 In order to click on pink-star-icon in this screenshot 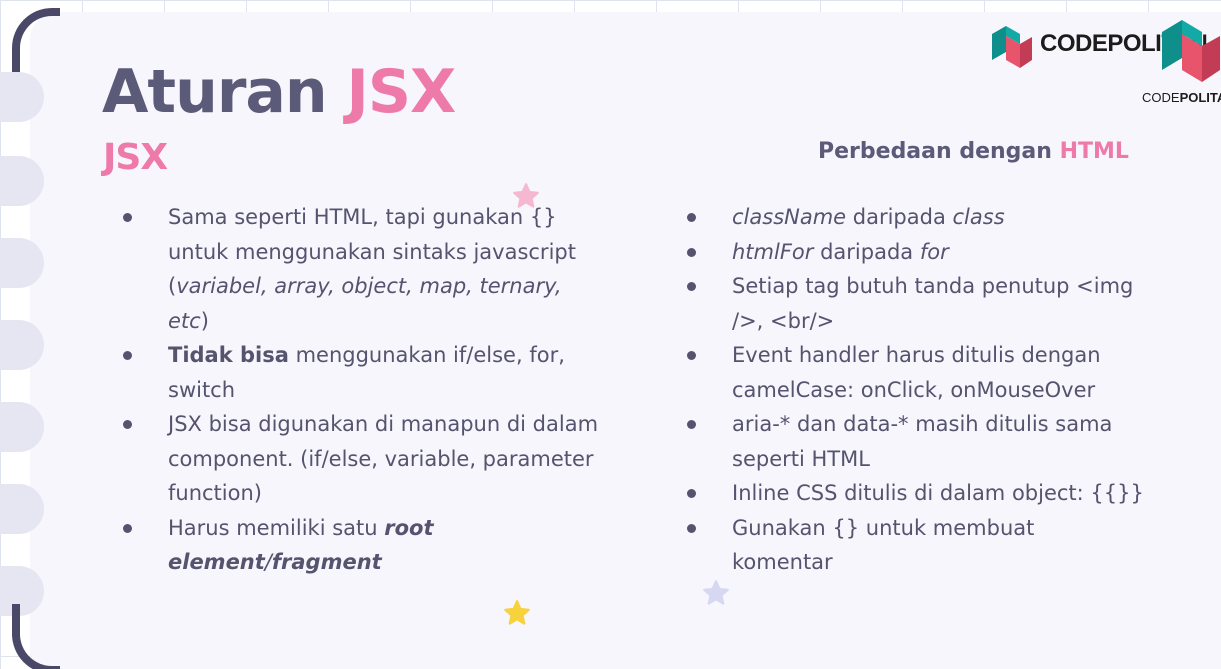, I will do `click(526, 195)`.